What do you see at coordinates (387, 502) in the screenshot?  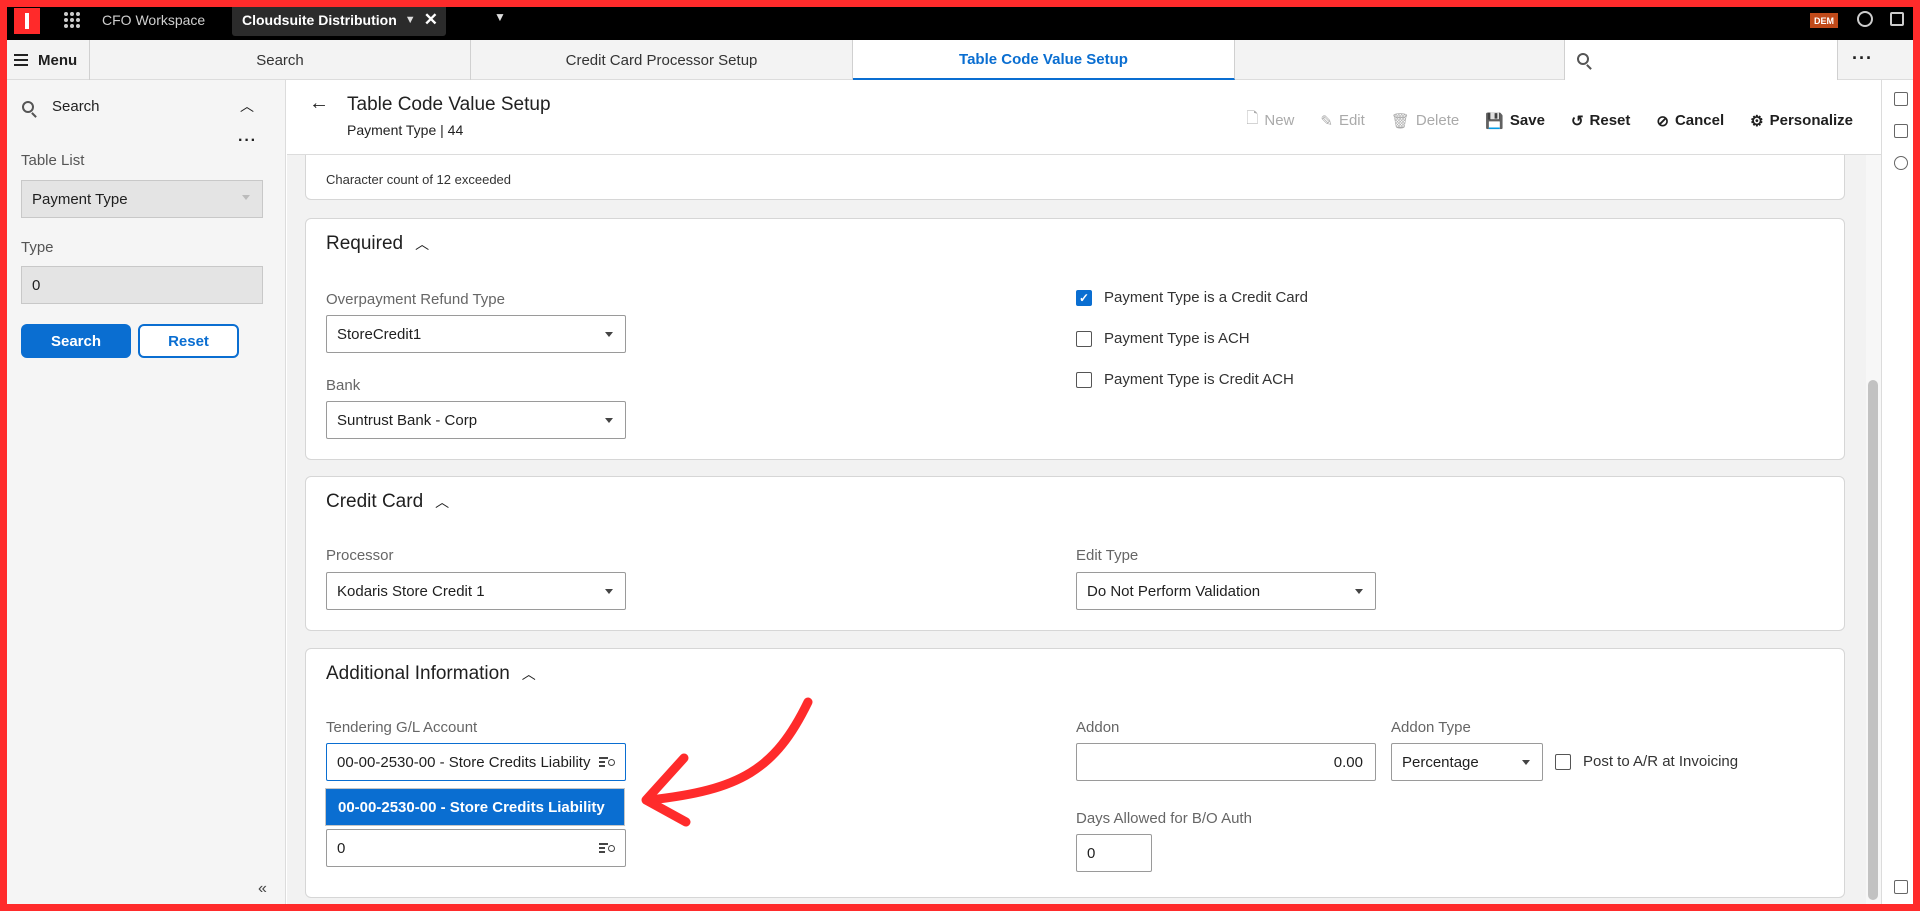 I see `credit-card-header: Credit Card ︿` at bounding box center [387, 502].